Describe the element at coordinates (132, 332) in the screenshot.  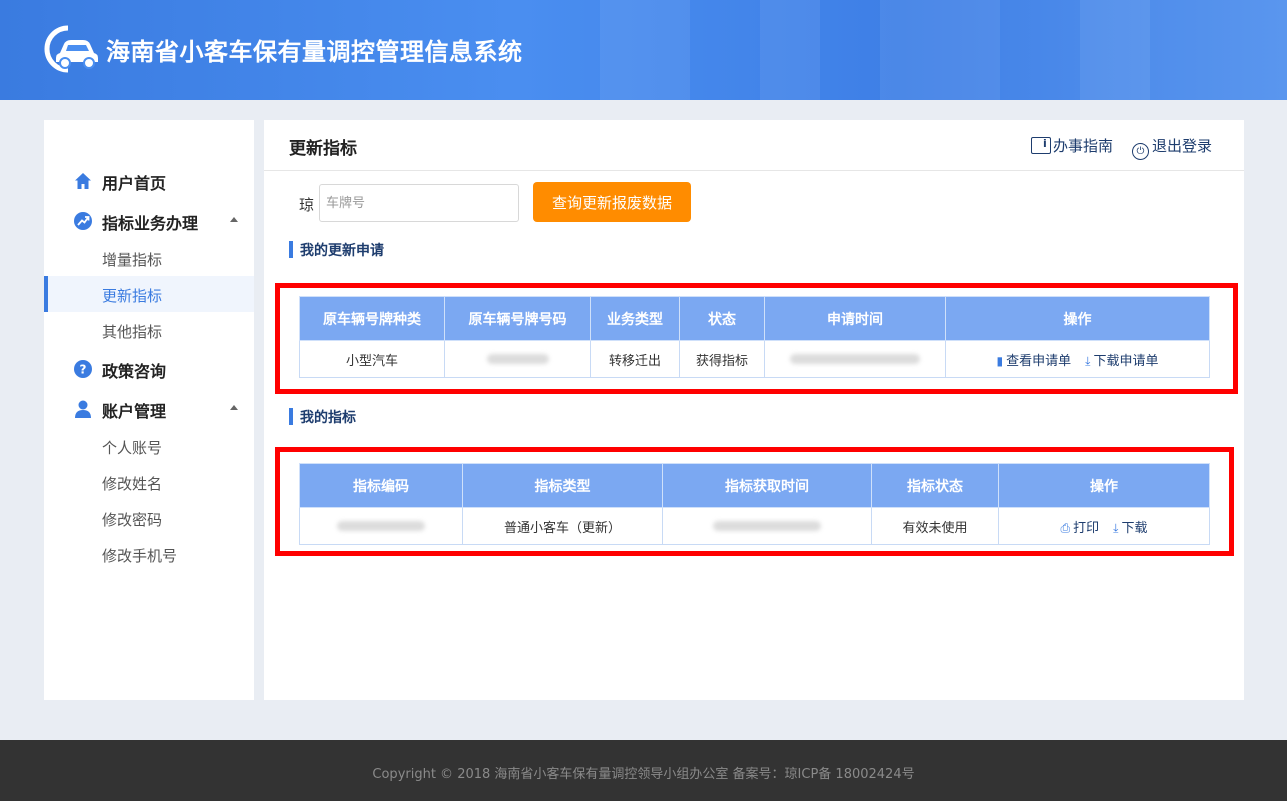
I see `sidebar-item-label: 其他指标` at that location.